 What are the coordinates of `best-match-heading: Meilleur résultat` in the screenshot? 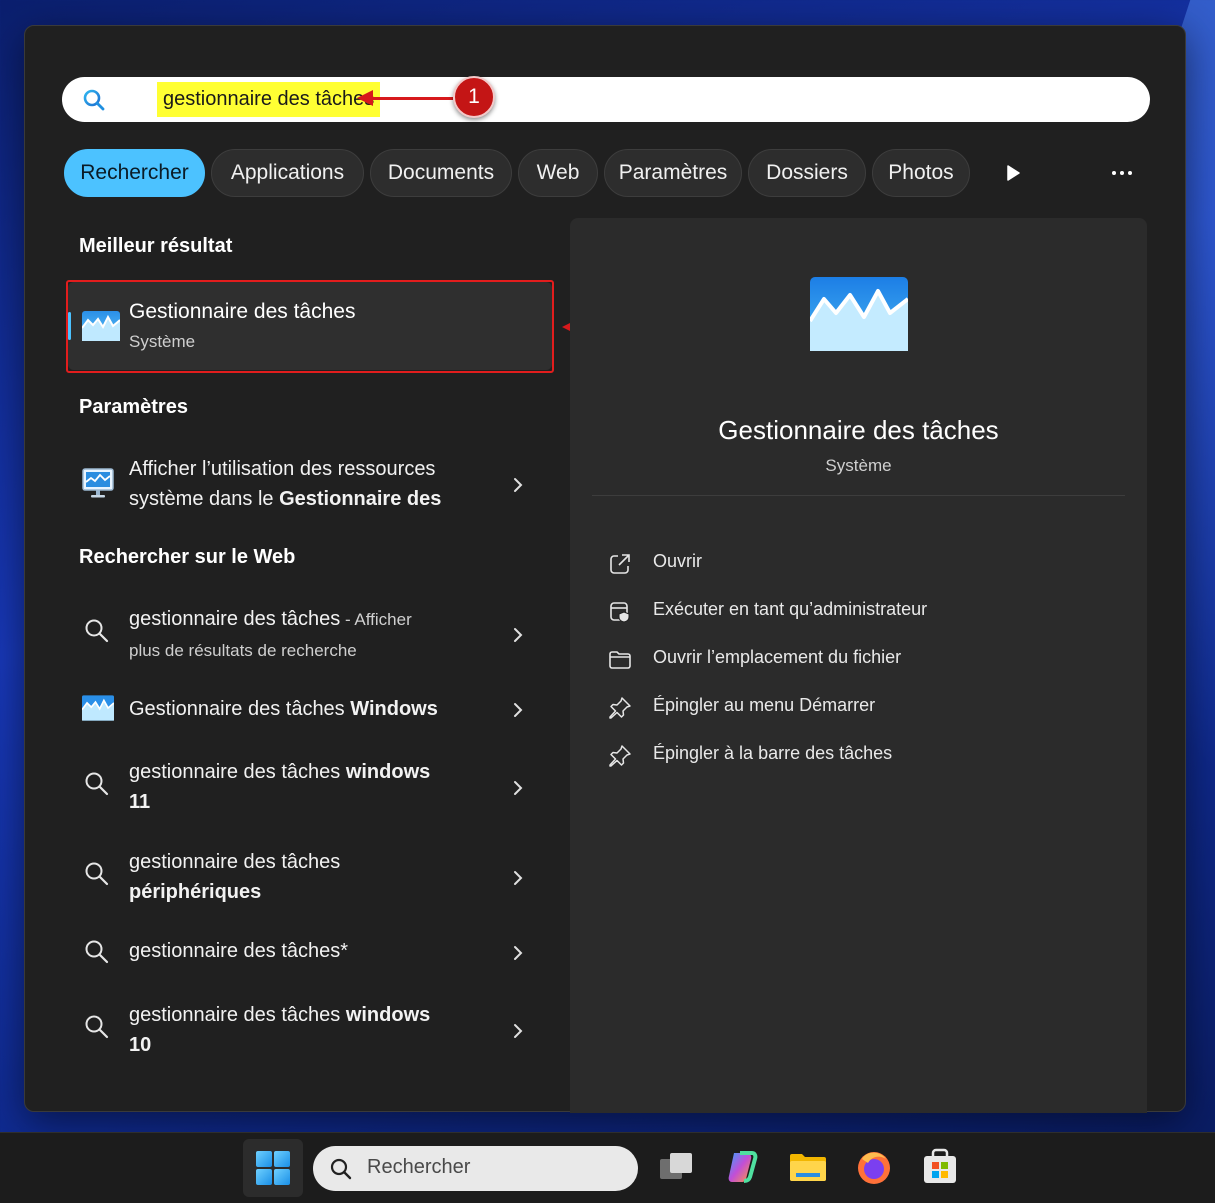 It's located at (156, 246).